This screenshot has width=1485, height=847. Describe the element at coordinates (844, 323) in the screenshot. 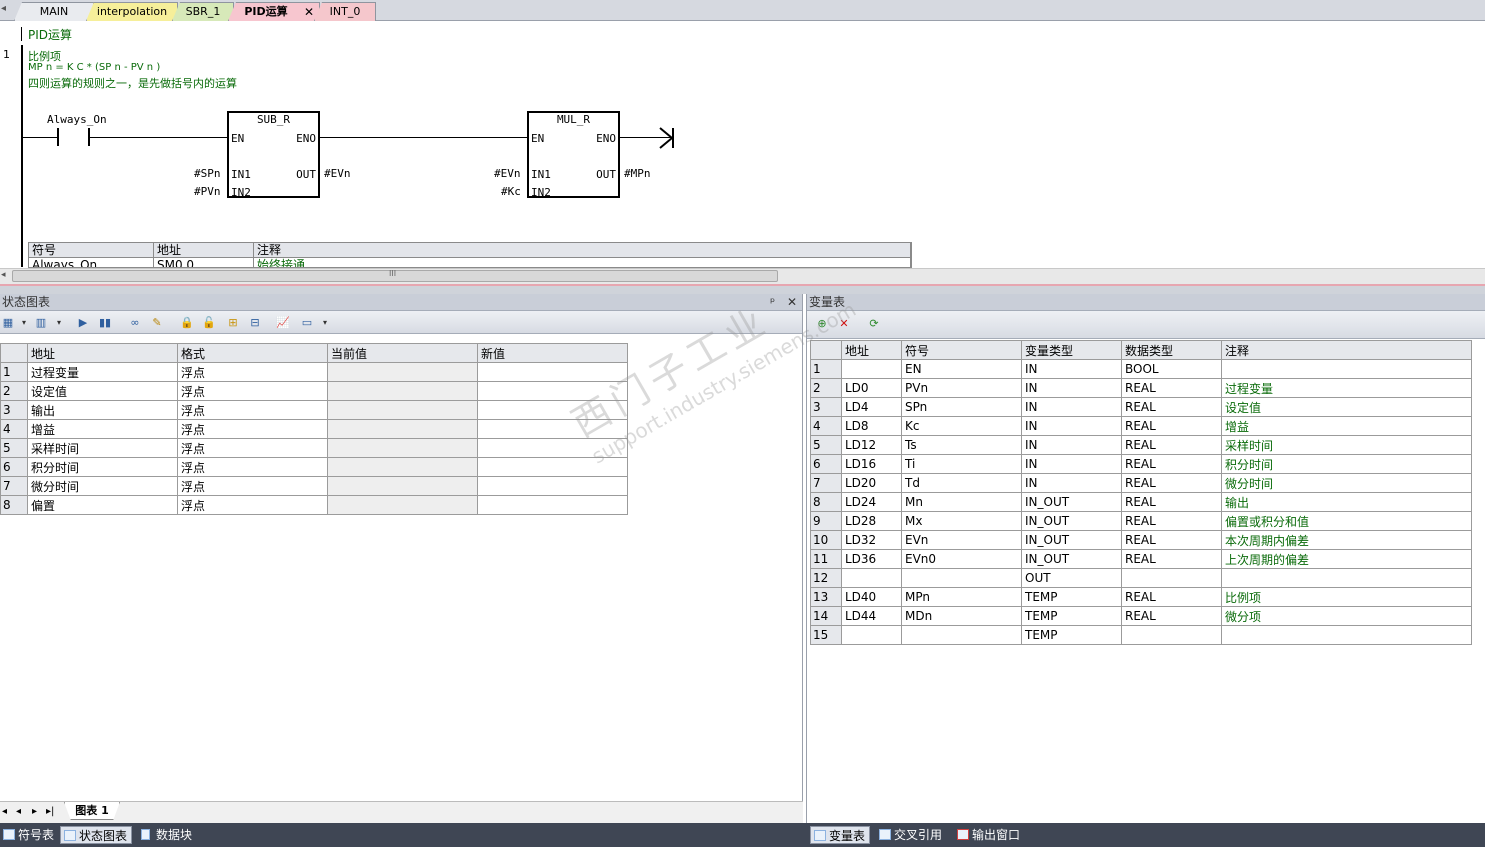

I see `delete-variable-icon: ✕` at that location.